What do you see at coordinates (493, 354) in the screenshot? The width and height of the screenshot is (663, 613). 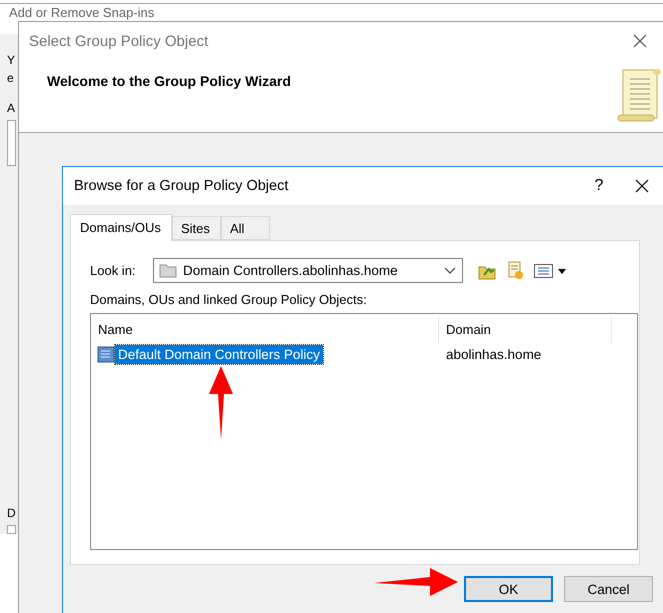 I see `table-cell-text: abolinhas.home` at bounding box center [493, 354].